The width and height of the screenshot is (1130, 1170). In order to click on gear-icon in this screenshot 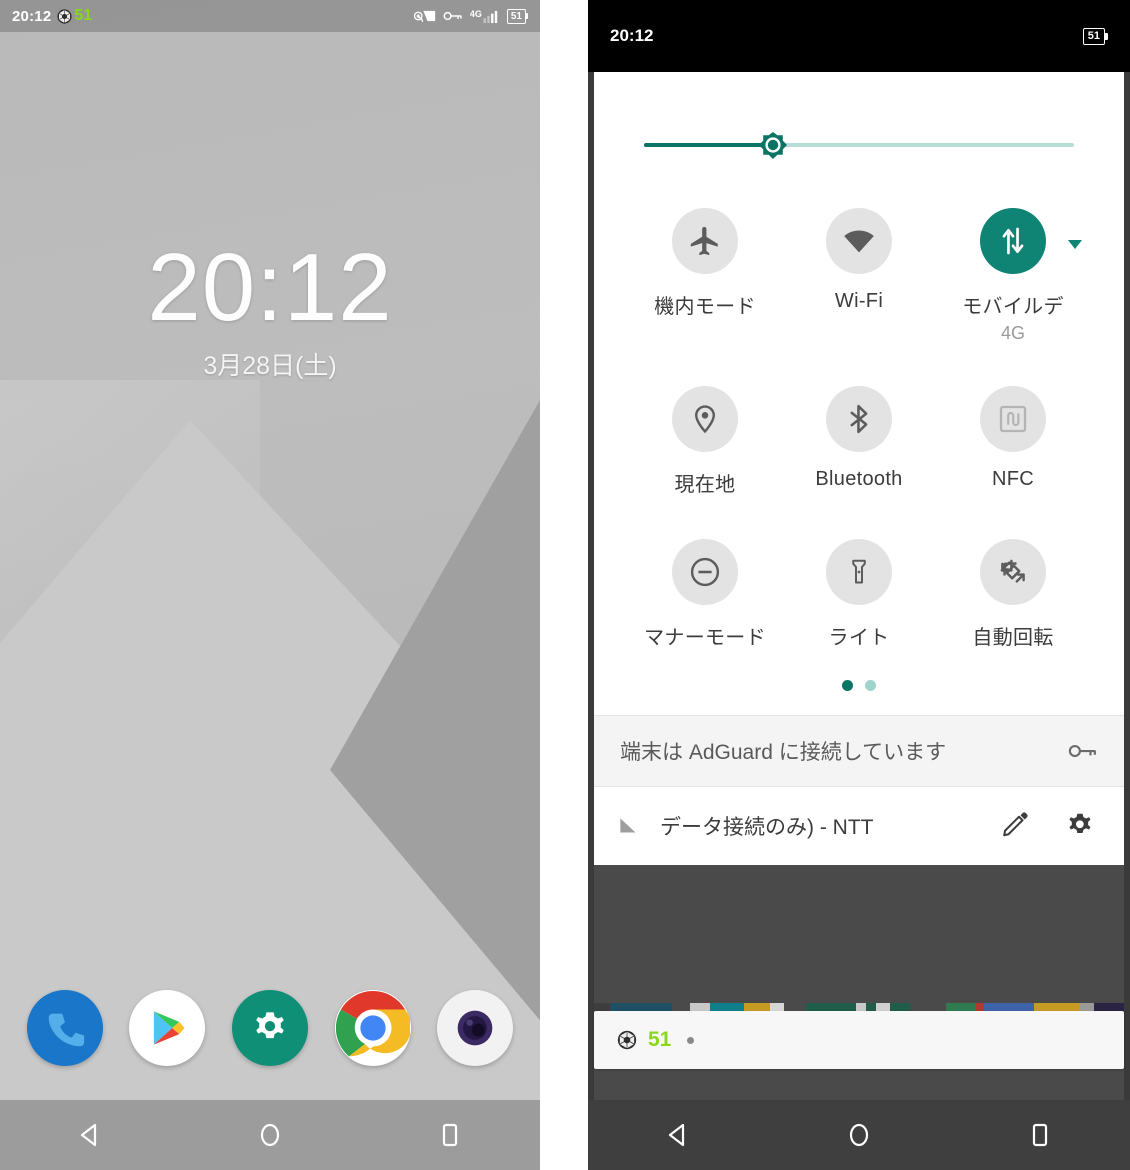, I will do `click(270, 1025)`.